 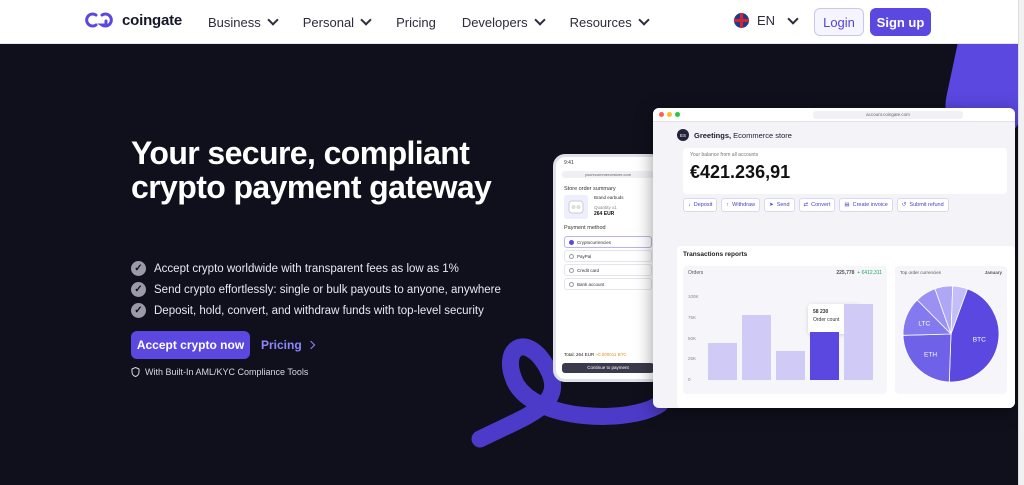 I want to click on tooltip-label: Order count, so click(x=826, y=320).